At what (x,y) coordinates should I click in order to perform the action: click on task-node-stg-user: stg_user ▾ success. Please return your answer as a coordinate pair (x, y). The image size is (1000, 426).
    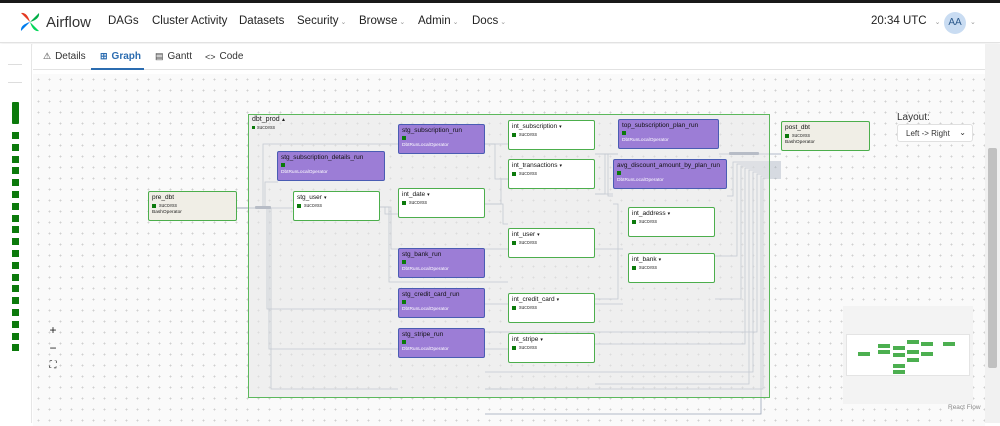
    Looking at the image, I should click on (336, 206).